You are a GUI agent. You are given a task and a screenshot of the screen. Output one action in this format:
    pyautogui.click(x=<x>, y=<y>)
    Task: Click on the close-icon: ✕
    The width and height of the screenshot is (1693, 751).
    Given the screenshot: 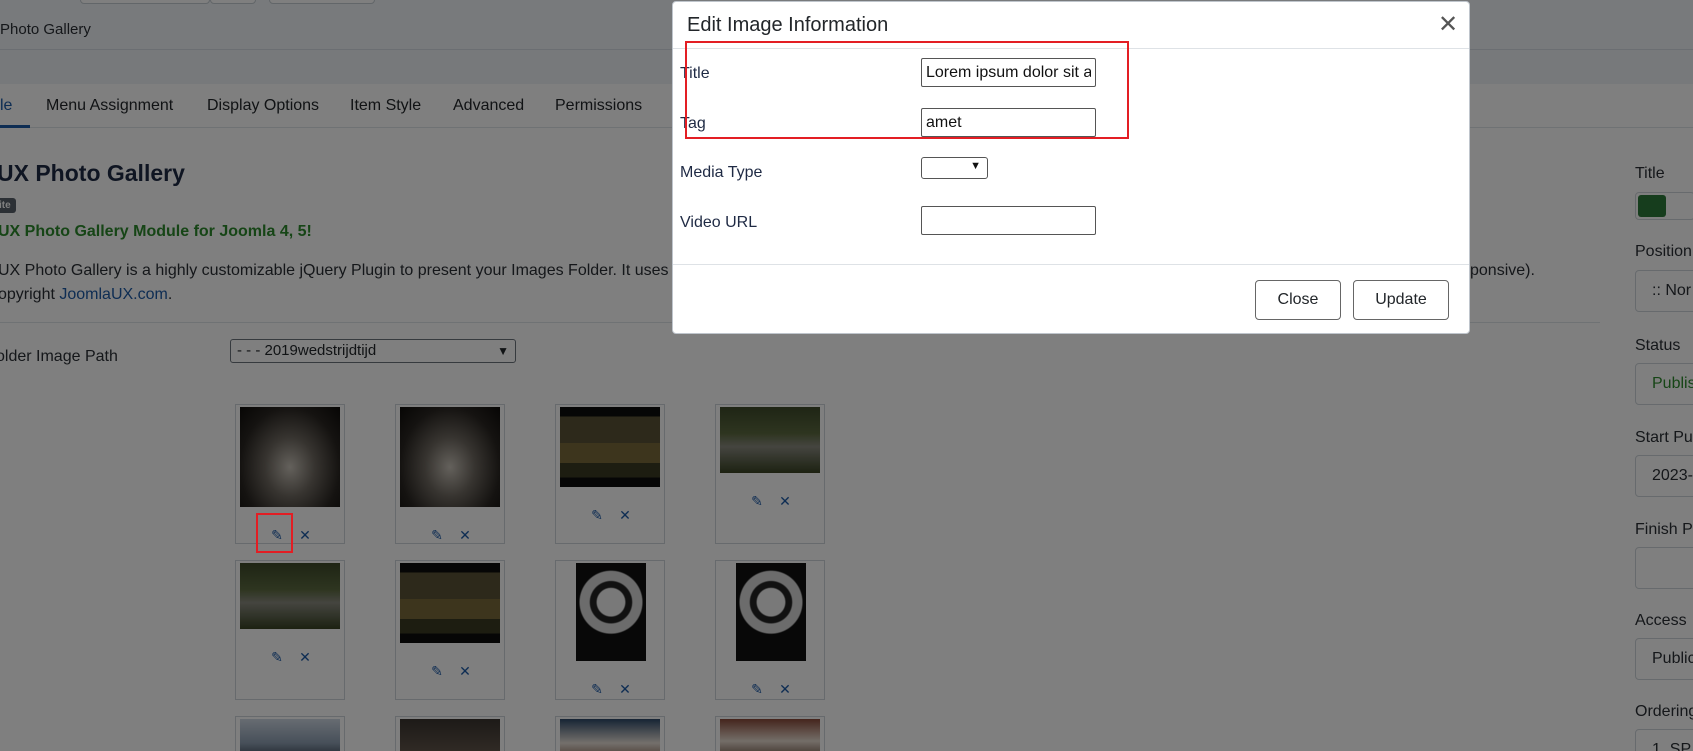 What is the action you would take?
    pyautogui.click(x=1448, y=25)
    